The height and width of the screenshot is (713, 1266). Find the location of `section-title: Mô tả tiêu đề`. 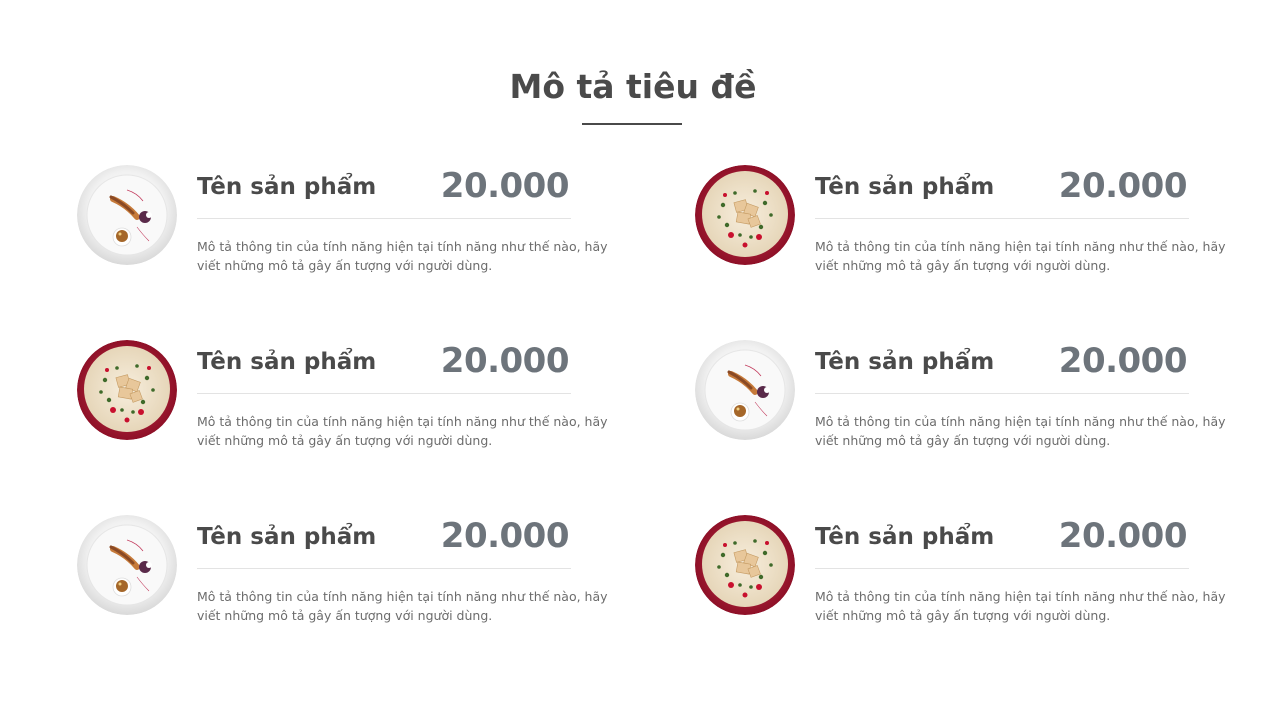

section-title: Mô tả tiêu đề is located at coordinates (633, 86).